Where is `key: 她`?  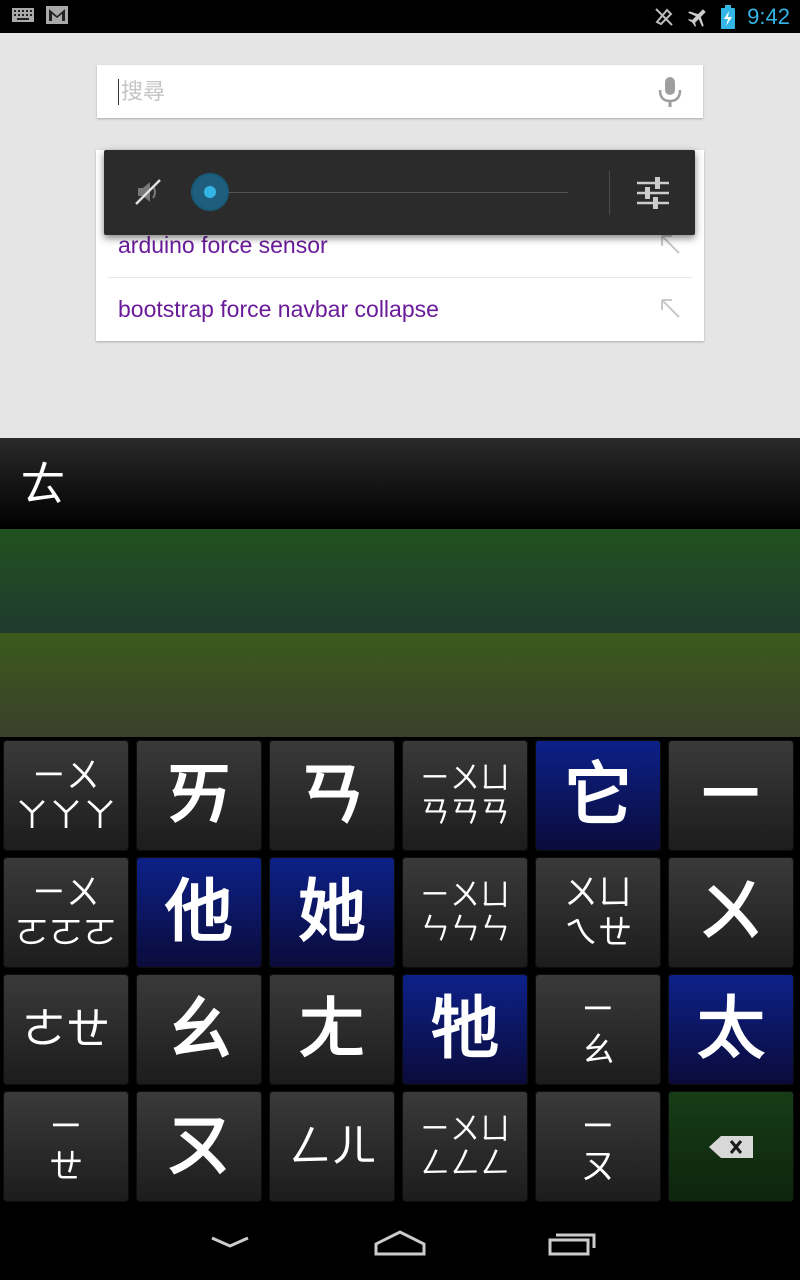
key: 她 is located at coordinates (332, 912).